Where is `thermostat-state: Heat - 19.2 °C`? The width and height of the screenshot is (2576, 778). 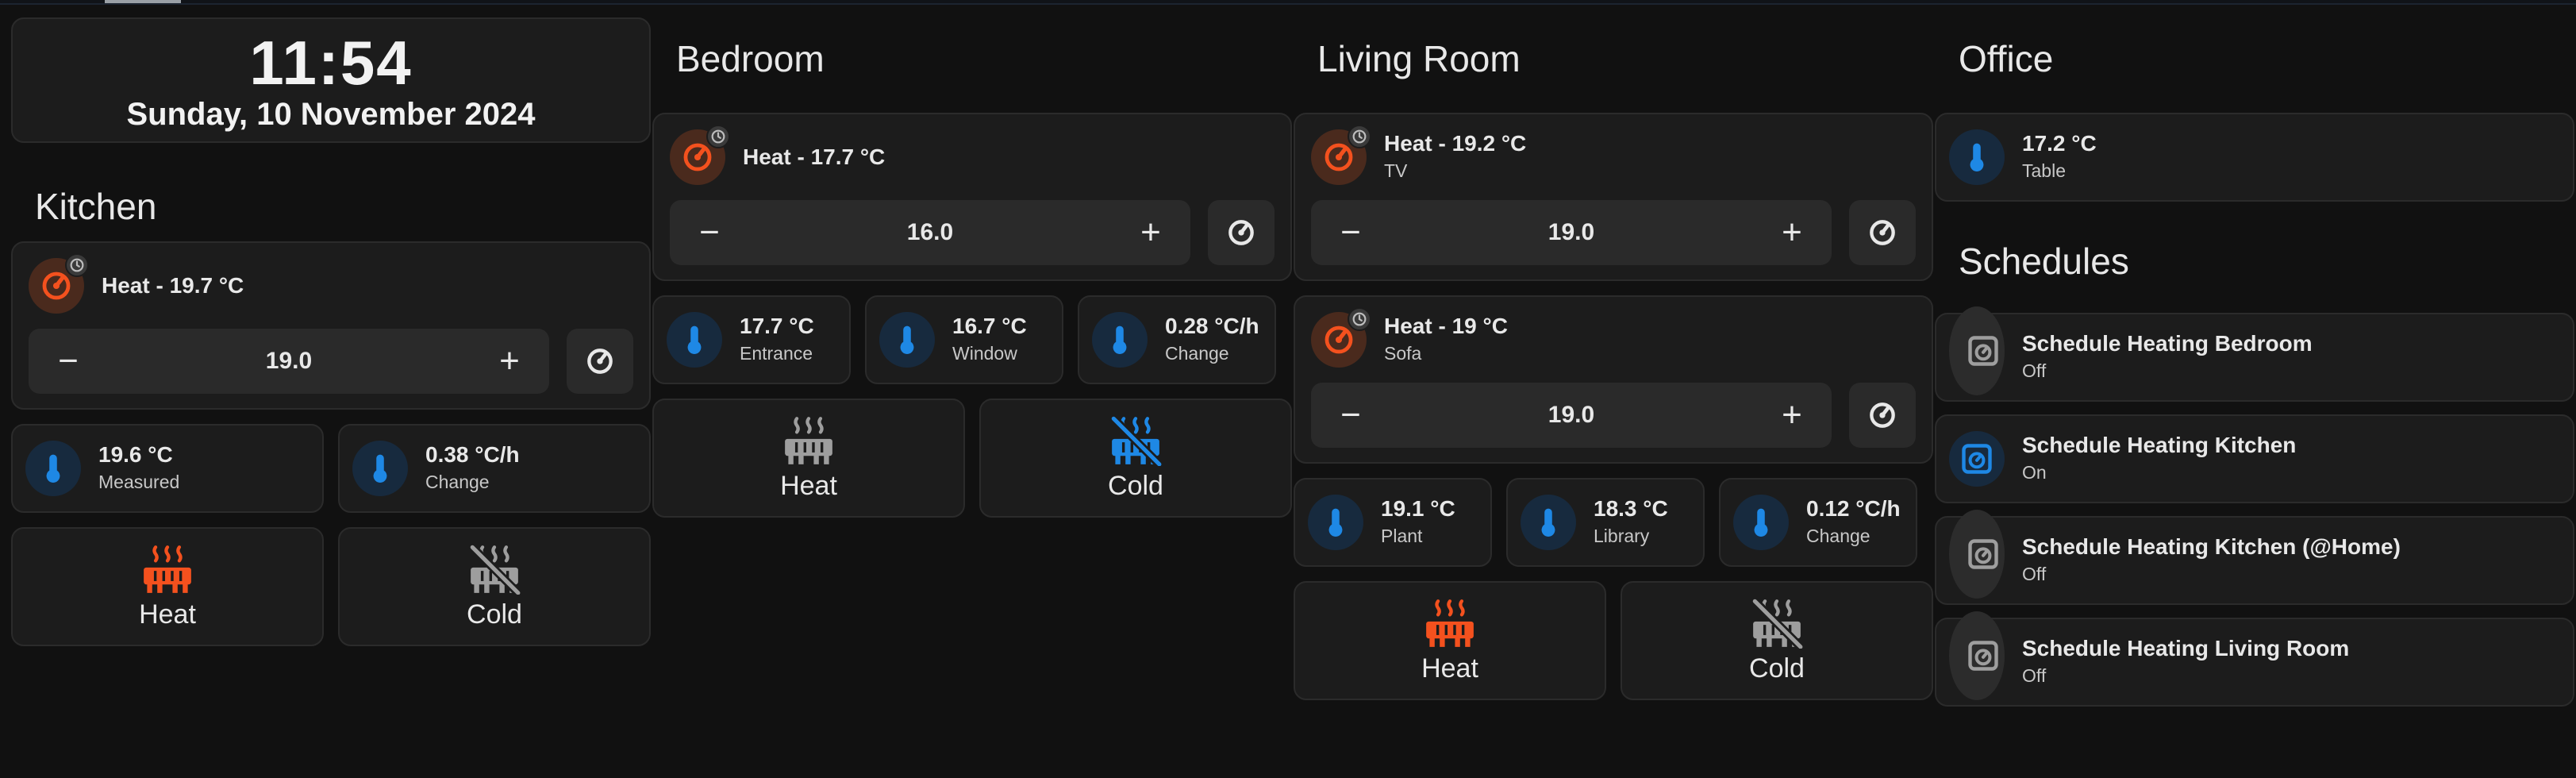
thermostat-state: Heat - 19.2 °C is located at coordinates (1455, 143).